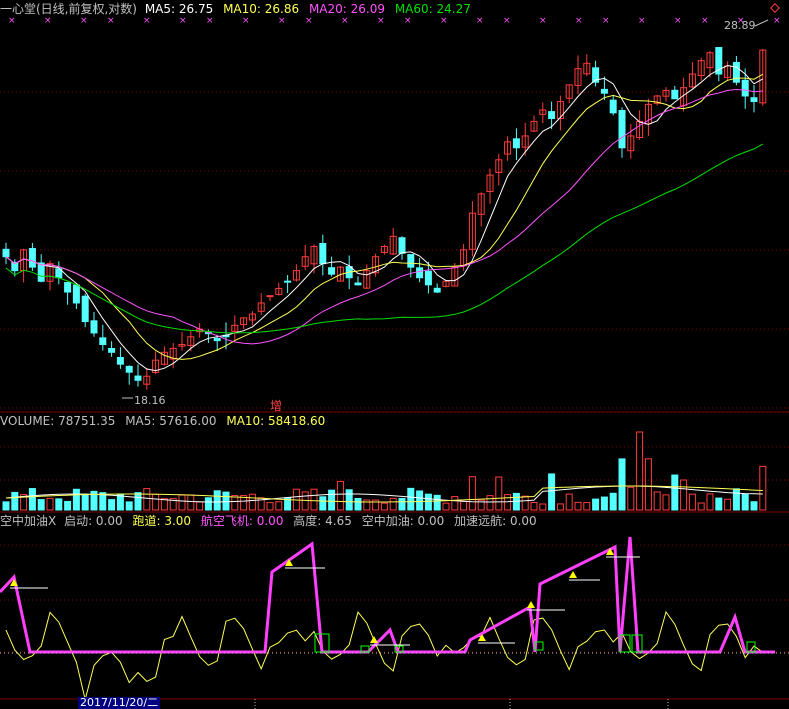  Describe the element at coordinates (761, 23) in the screenshot. I see `high-arrow` at that location.